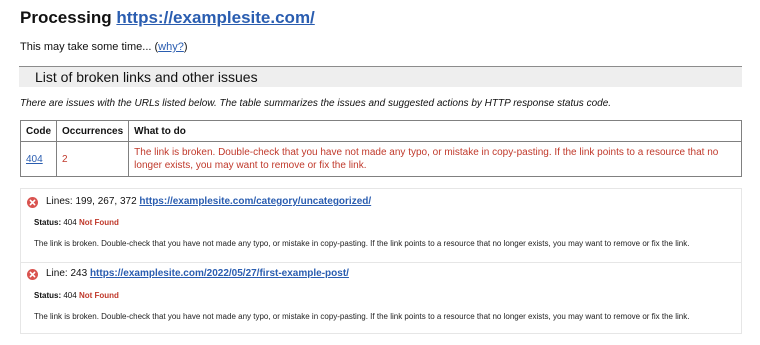 Image resolution: width=760 pixels, height=345 pixels. Describe the element at coordinates (435, 131) in the screenshot. I see `header-what-to-do: What to do` at that location.